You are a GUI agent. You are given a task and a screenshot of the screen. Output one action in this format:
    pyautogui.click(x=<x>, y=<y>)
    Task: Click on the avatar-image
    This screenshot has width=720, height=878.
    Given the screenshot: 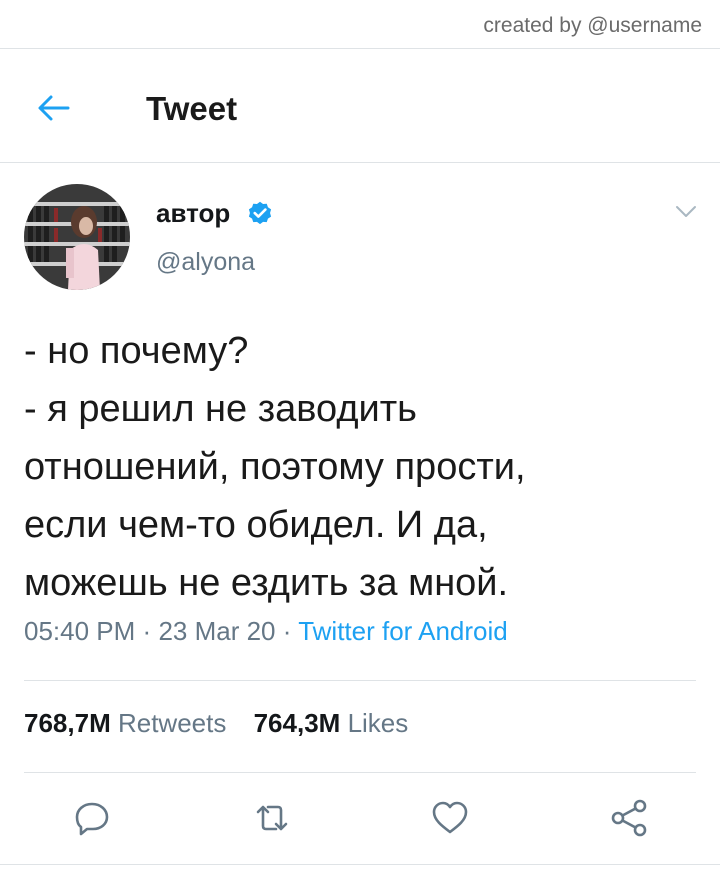 What is the action you would take?
    pyautogui.click(x=77, y=237)
    